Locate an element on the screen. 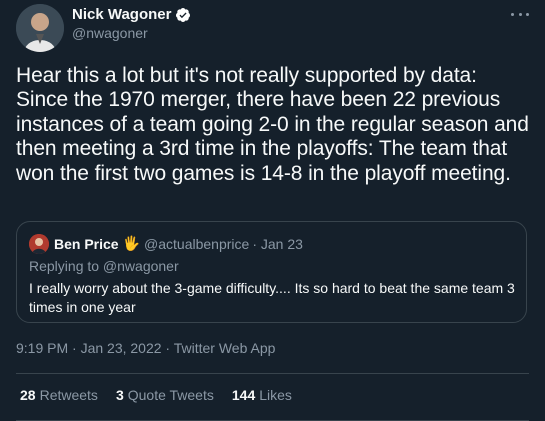 The height and width of the screenshot is (421, 545). more-icon is located at coordinates (520, 14).